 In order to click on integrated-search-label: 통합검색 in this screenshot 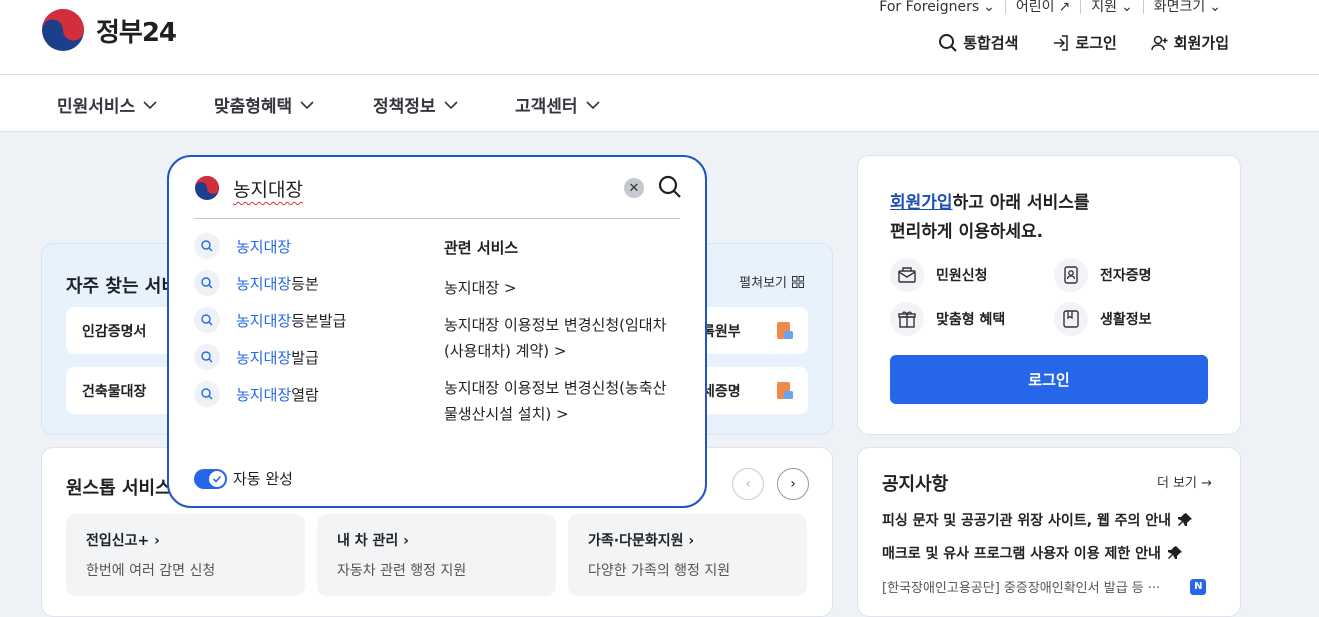, I will do `click(991, 43)`.